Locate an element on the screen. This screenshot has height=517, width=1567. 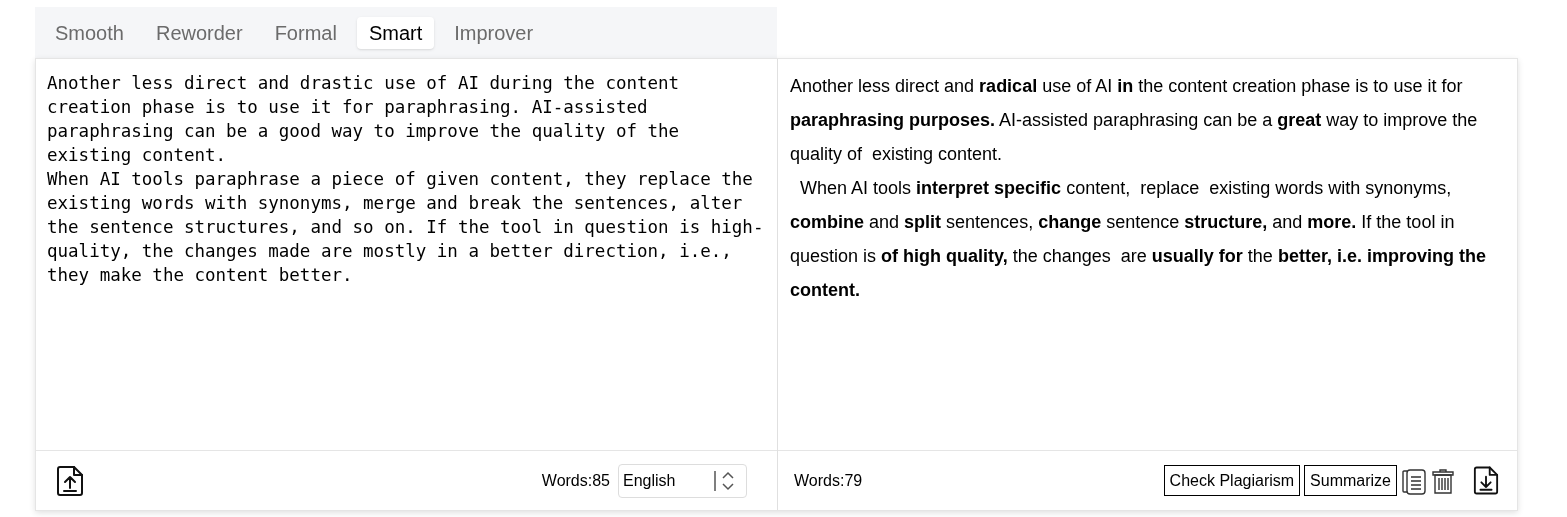
mode-tab: Reworder is located at coordinates (199, 32).